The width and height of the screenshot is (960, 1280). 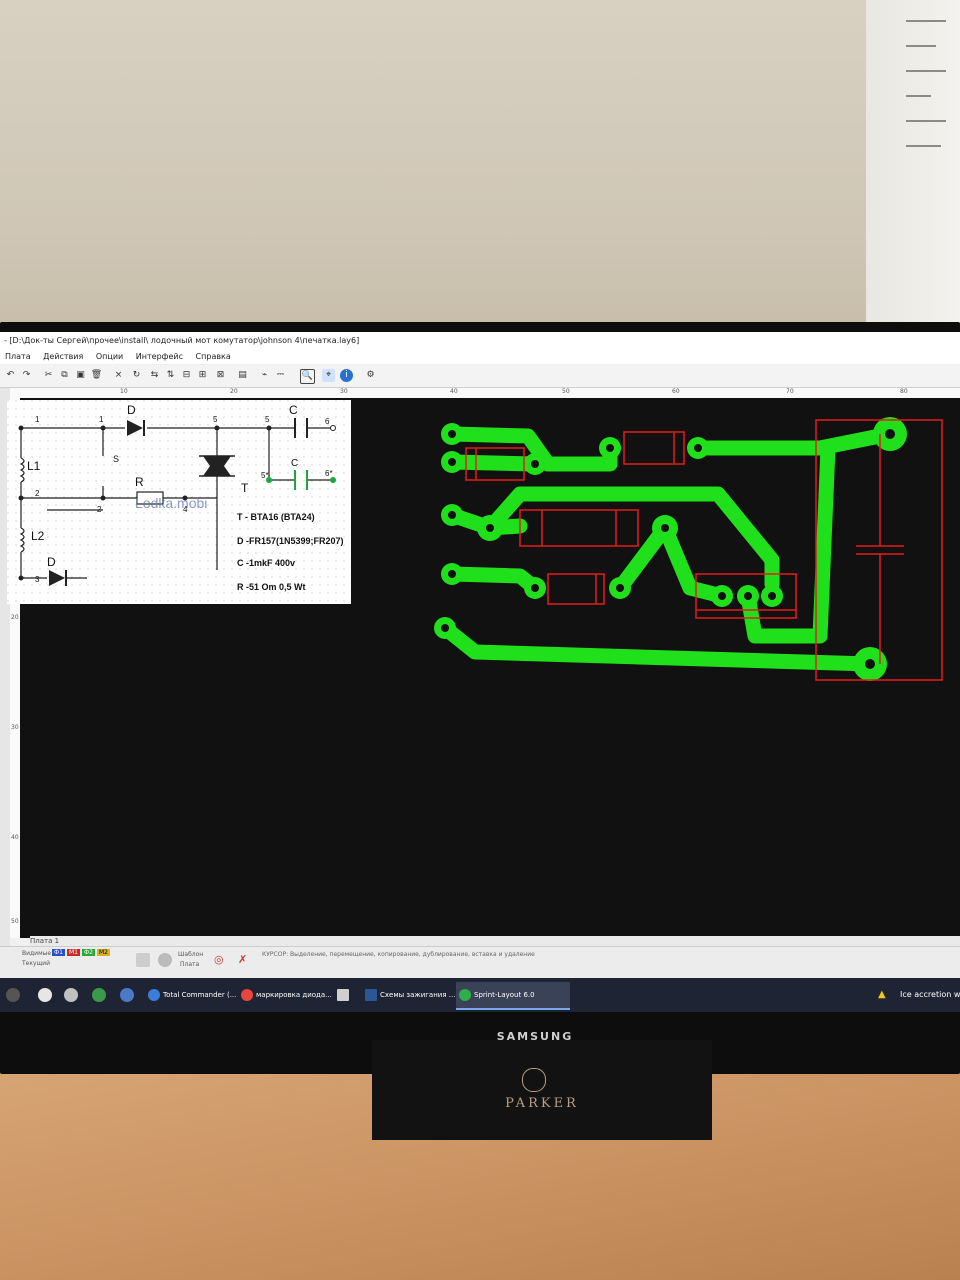 I want to click on parker-logo-icon, so click(x=534, y=1080).